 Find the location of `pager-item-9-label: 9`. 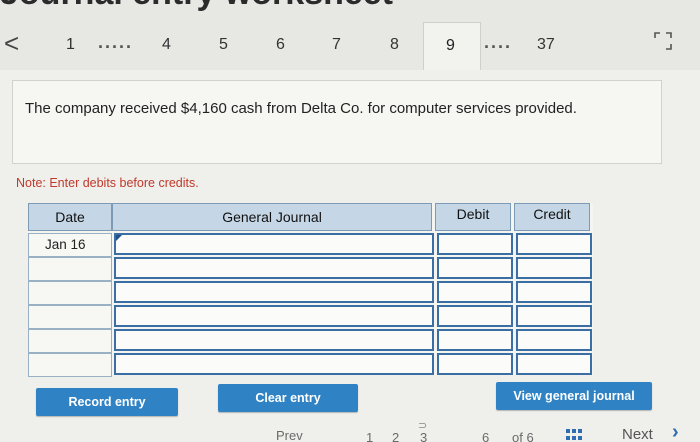

pager-item-9-label: 9 is located at coordinates (450, 45).